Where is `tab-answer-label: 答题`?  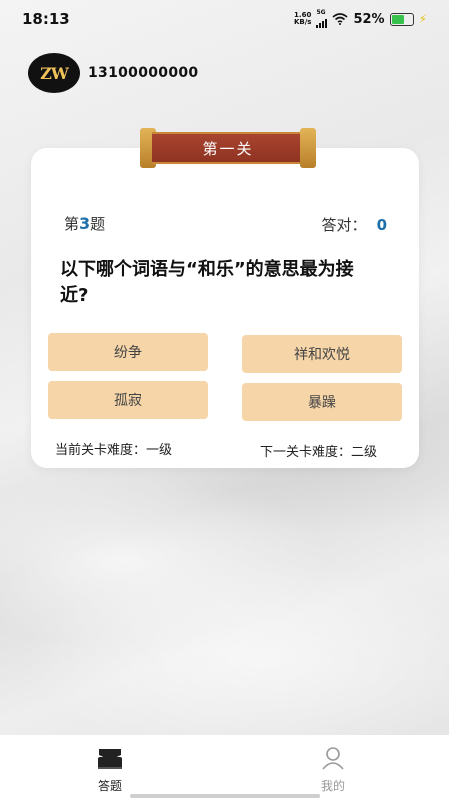 tab-answer-label: 答题 is located at coordinates (109, 786).